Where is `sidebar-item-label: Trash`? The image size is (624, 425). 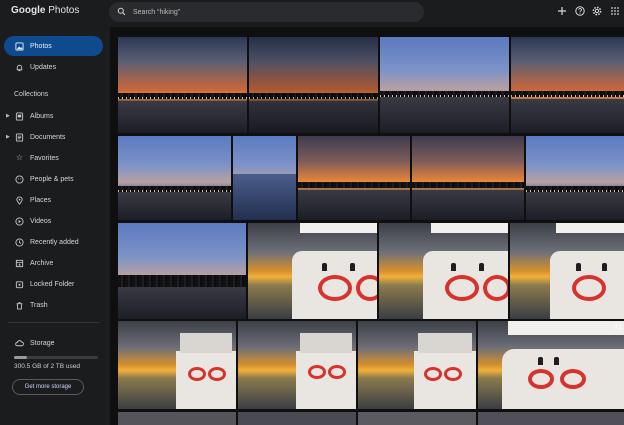 sidebar-item-label: Trash is located at coordinates (39, 305).